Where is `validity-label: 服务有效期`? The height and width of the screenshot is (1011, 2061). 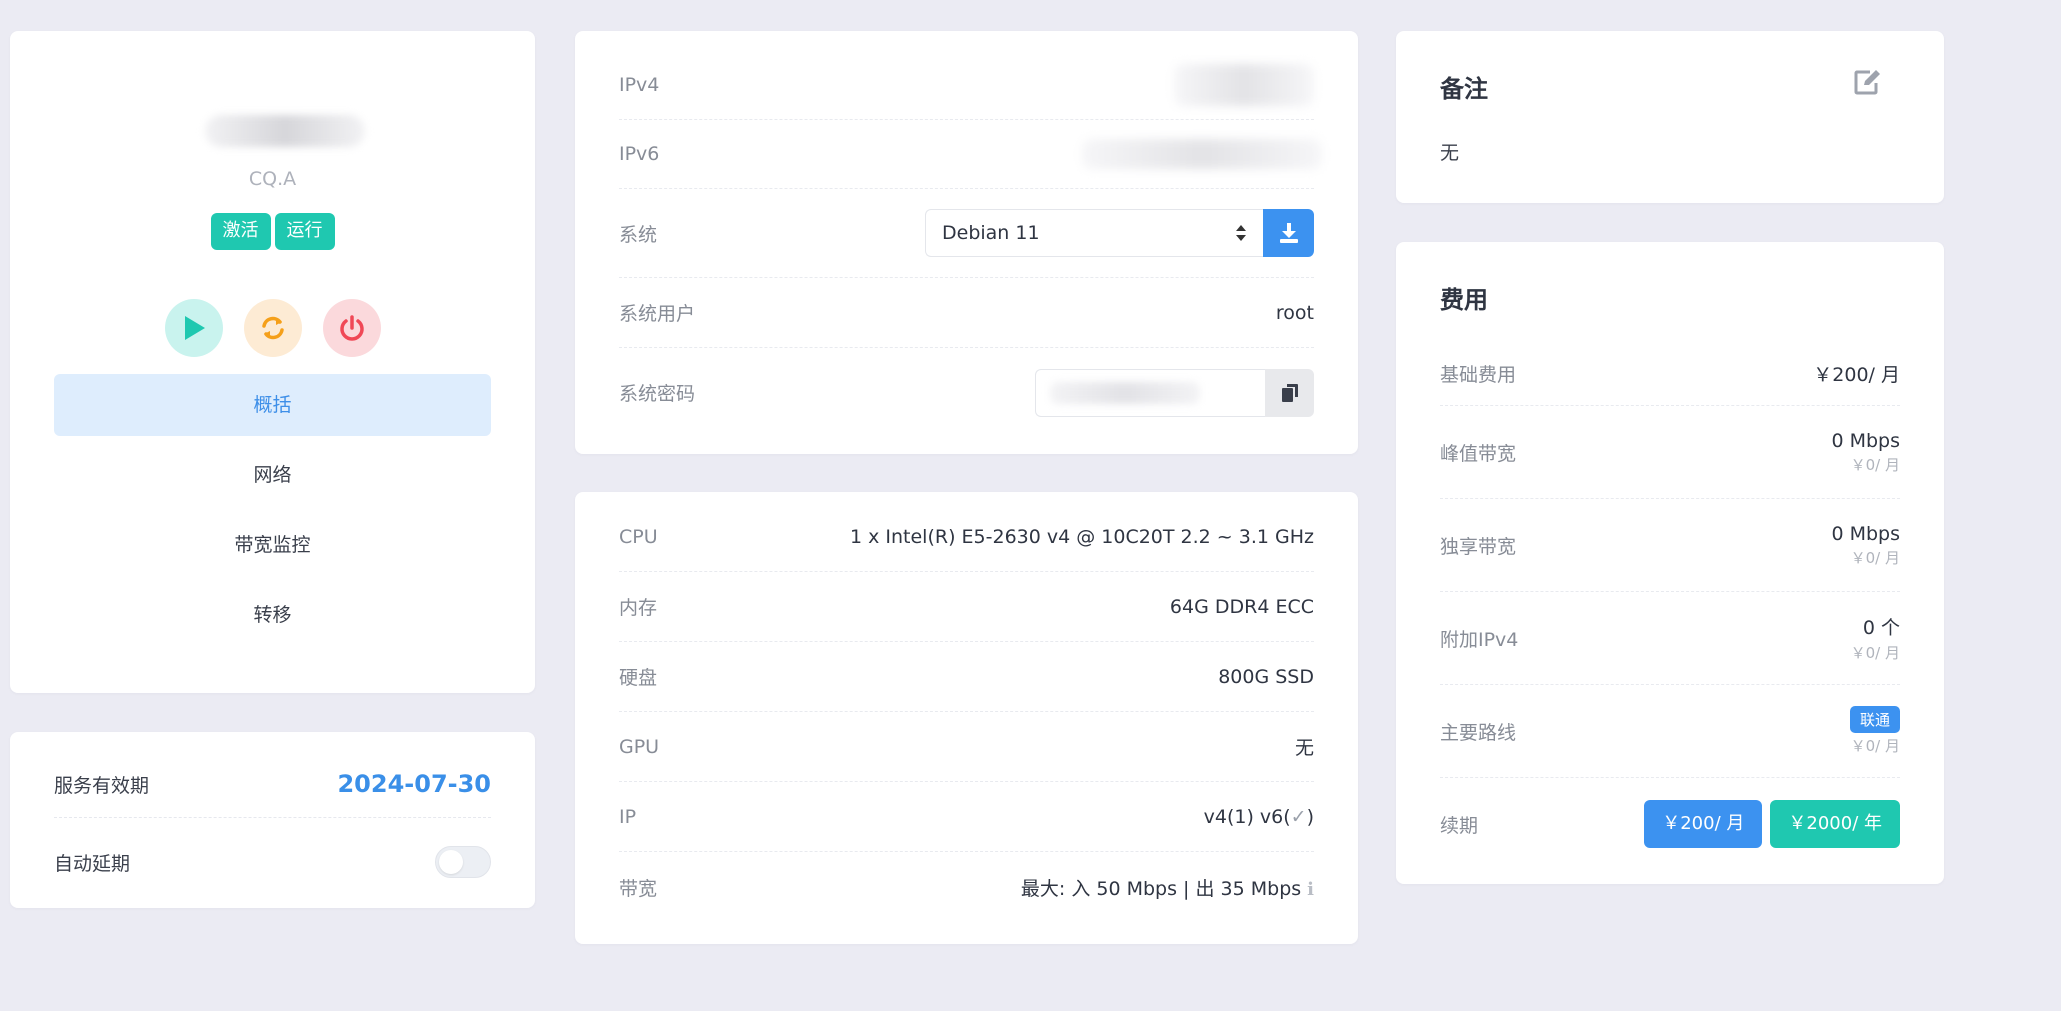
validity-label: 服务有效期 is located at coordinates (102, 785).